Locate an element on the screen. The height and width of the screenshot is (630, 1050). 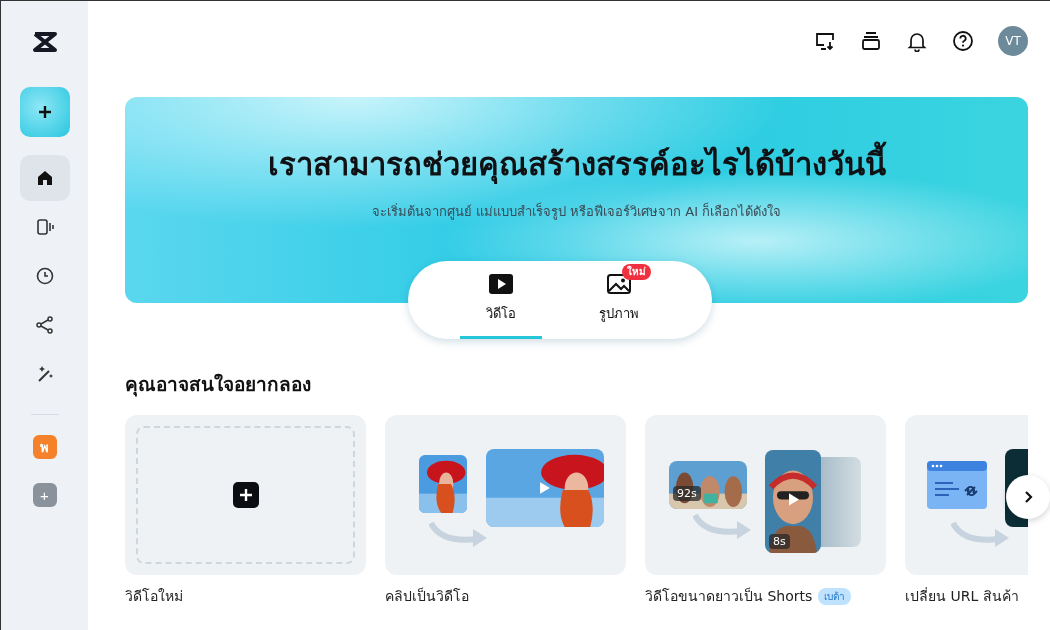
chevron-right-icon is located at coordinates (1028, 497).